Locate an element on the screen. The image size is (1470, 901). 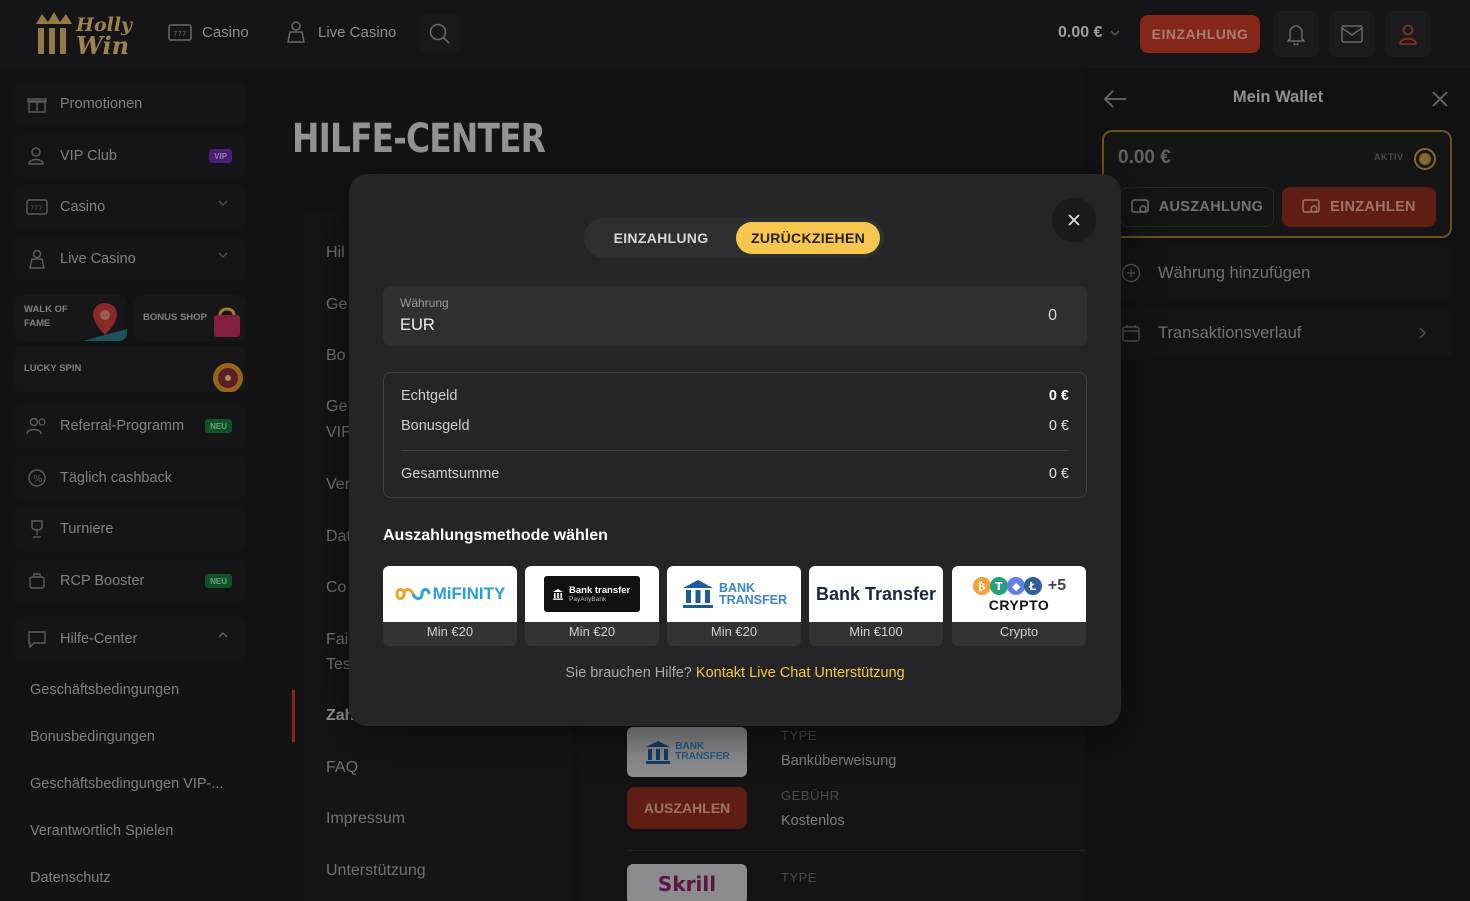
method-logo-subtext: PayAnyBank is located at coordinates (588, 599).